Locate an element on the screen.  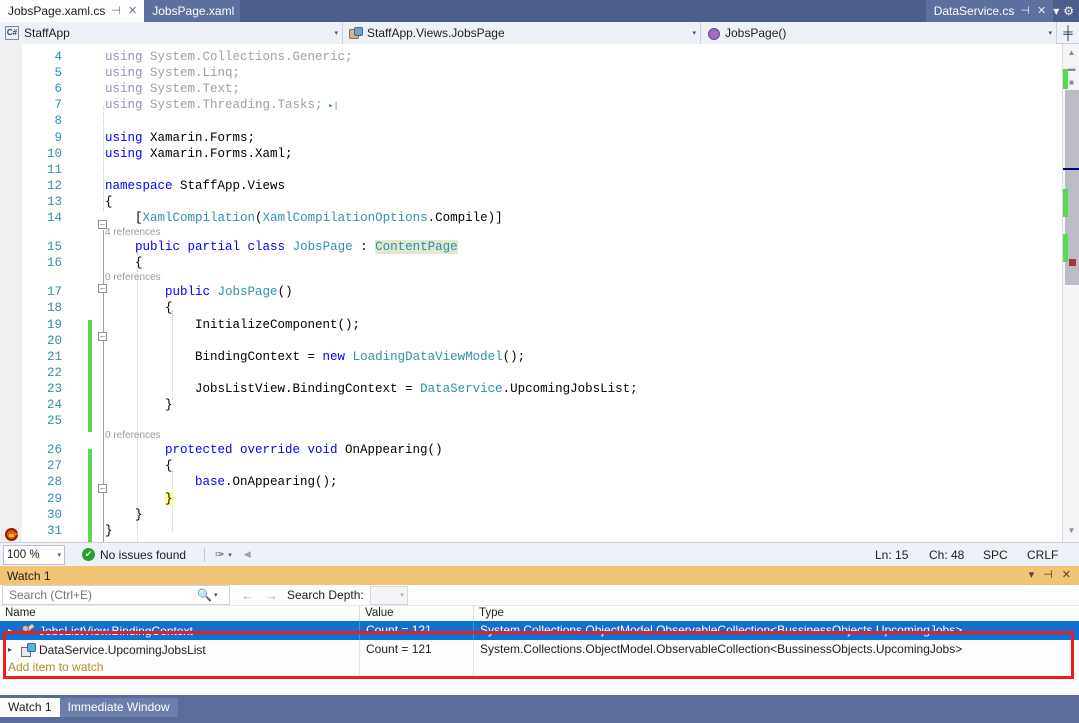
code-line: 4 using System.Collections.Generic; is located at coordinates (539, 57).